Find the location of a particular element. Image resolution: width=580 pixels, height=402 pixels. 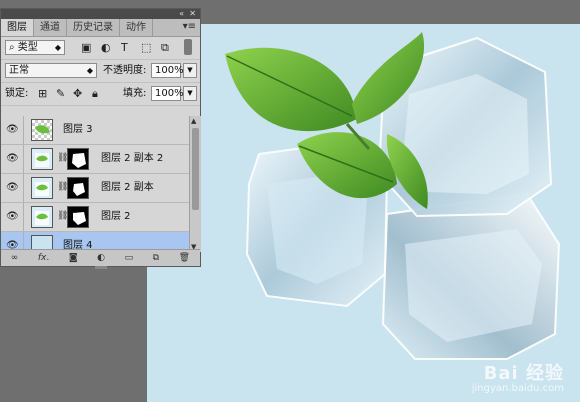

layer-name: 图层 2 is located at coordinates (116, 217).